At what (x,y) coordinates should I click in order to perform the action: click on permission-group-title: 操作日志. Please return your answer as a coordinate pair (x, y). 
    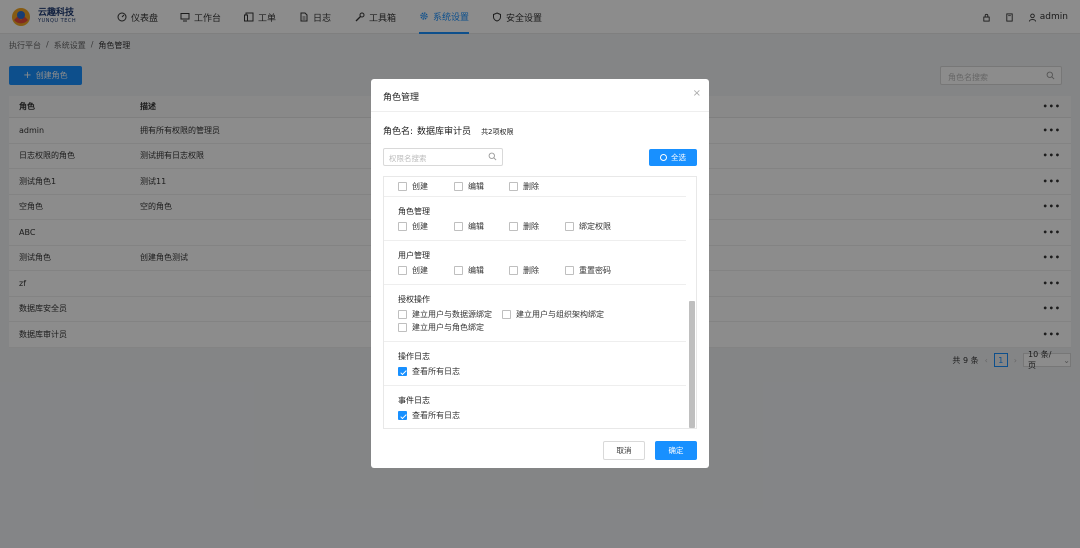
    Looking at the image, I should click on (414, 356).